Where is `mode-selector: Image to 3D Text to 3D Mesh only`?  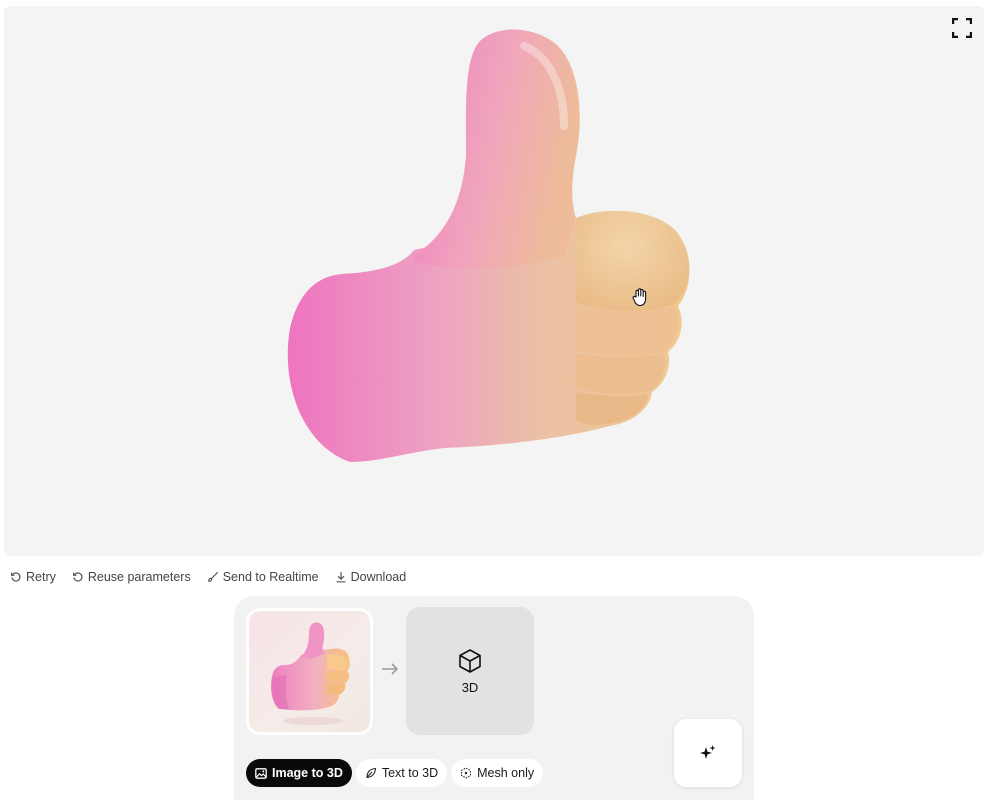 mode-selector: Image to 3D Text to 3D Mesh only is located at coordinates (395, 773).